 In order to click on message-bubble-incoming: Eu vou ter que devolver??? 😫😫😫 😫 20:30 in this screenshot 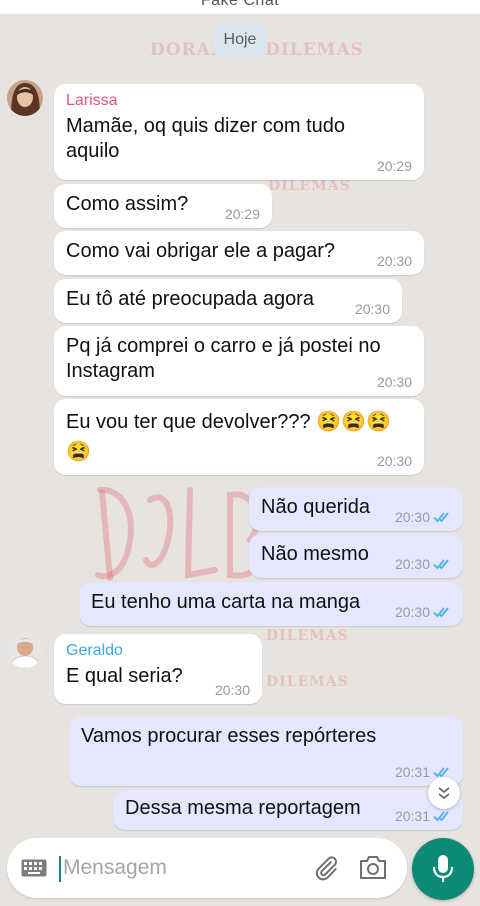, I will do `click(239, 437)`.